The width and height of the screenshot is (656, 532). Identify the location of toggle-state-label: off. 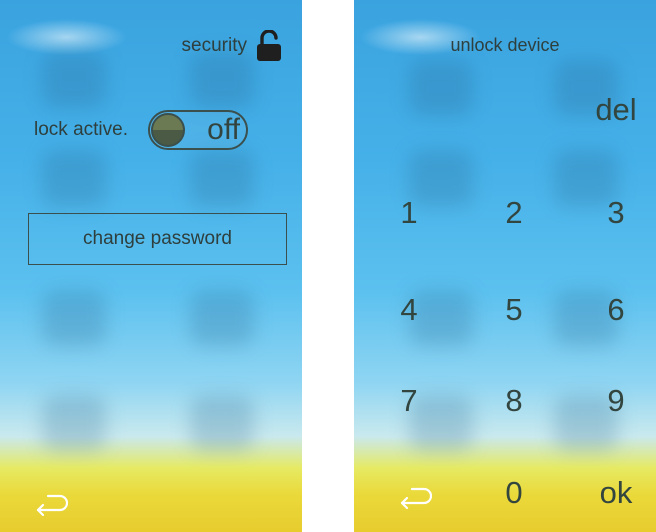
(223, 129).